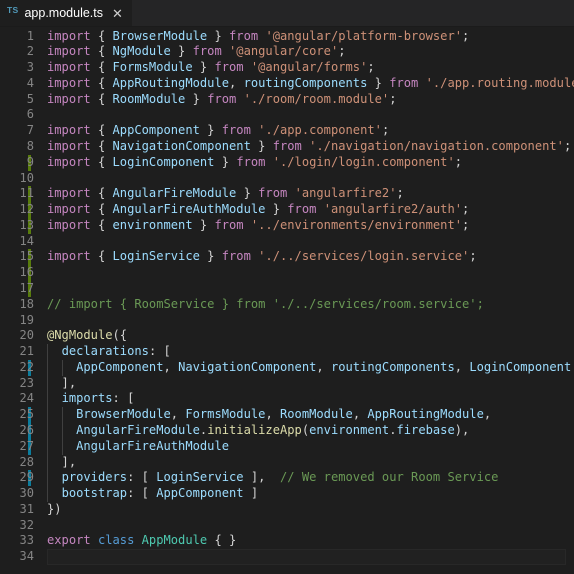 The image size is (574, 574). I want to click on code-token: FormsModule, so click(152, 67).